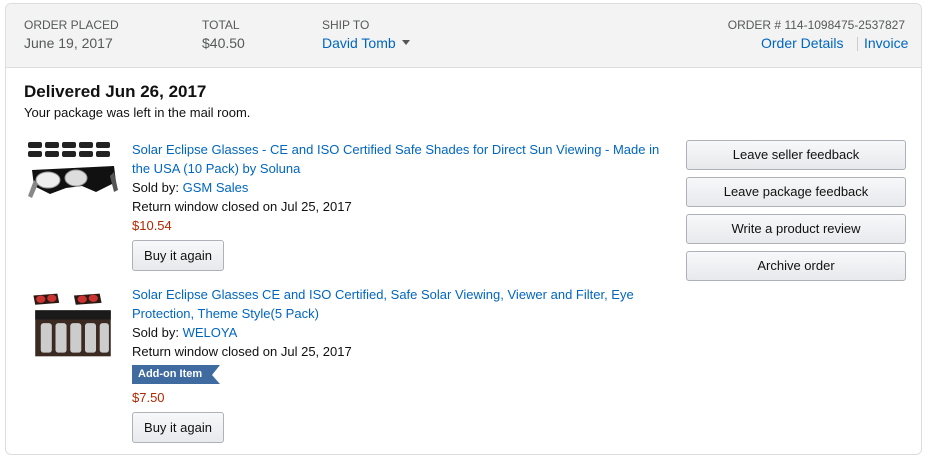  What do you see at coordinates (216, 168) in the screenshot?
I see `item-title-line: the USA (10 Pack) by Soluna` at bounding box center [216, 168].